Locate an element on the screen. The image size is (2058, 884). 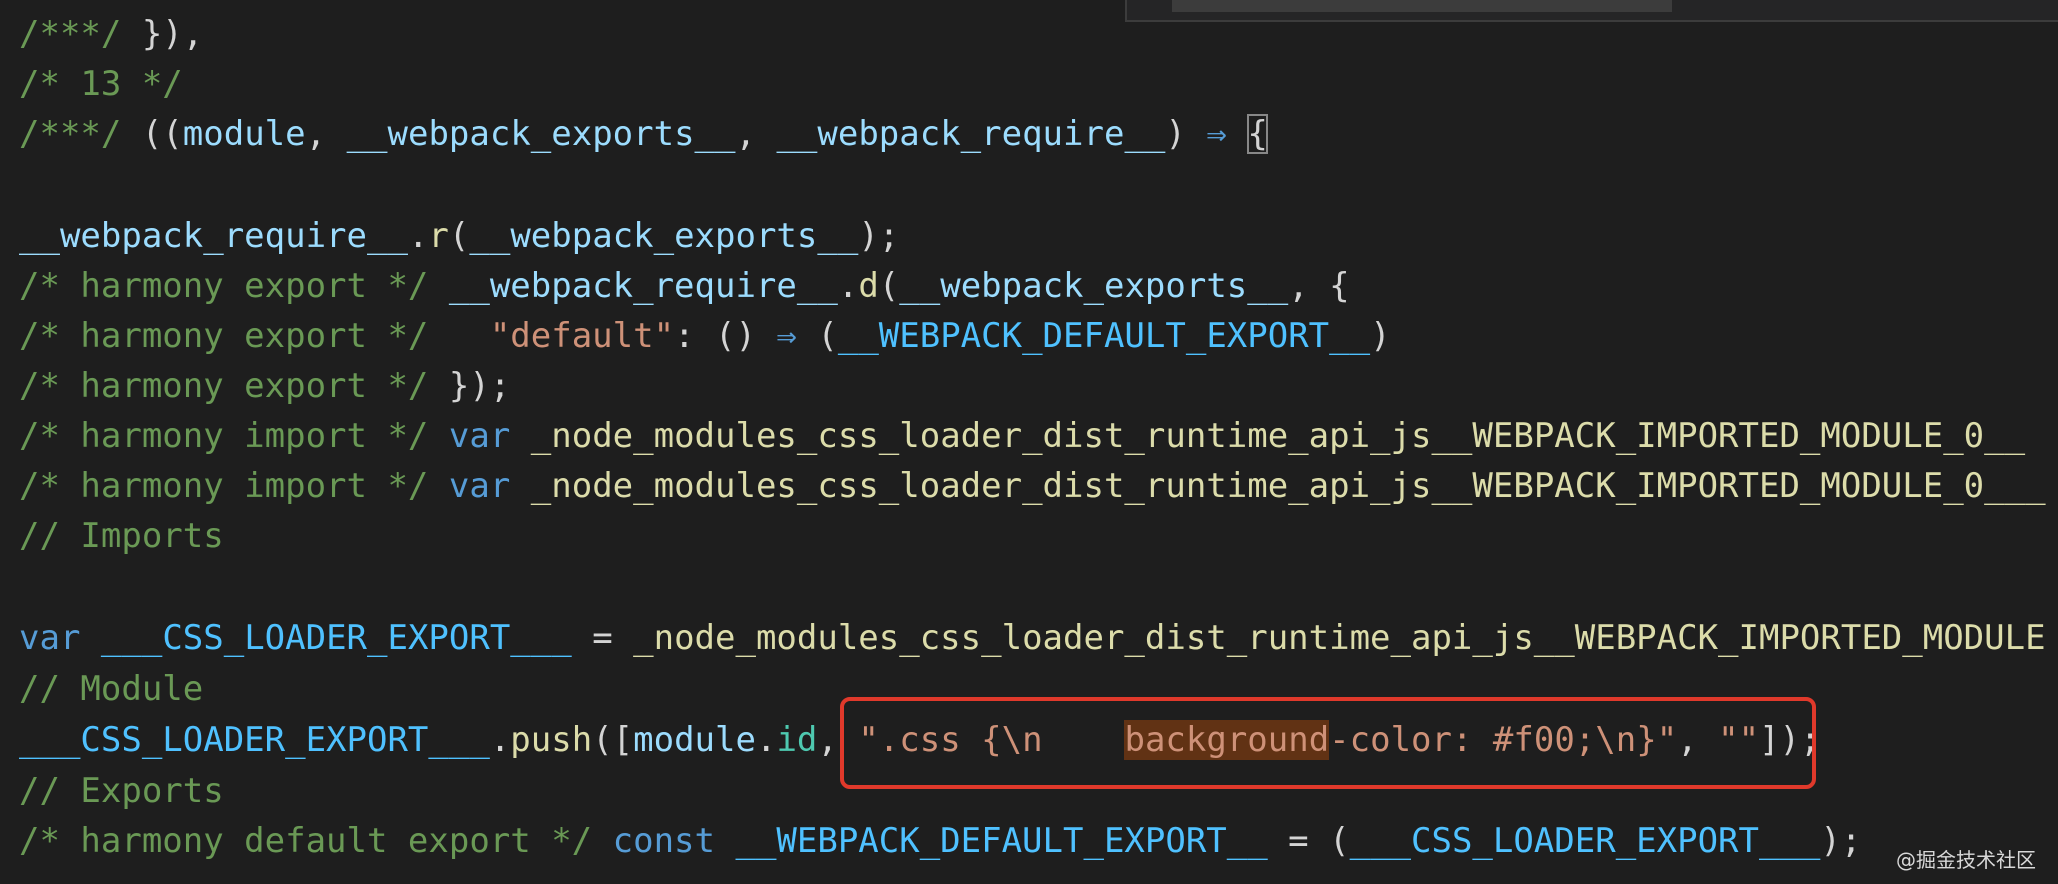
code-line-2: /* 13 */ is located at coordinates (101, 84).